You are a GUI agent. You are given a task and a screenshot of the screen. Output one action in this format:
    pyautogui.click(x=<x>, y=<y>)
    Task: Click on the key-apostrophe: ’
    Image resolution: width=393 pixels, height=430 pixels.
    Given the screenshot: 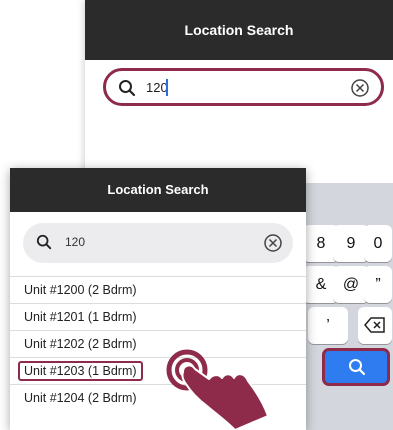 What is the action you would take?
    pyautogui.click(x=328, y=325)
    